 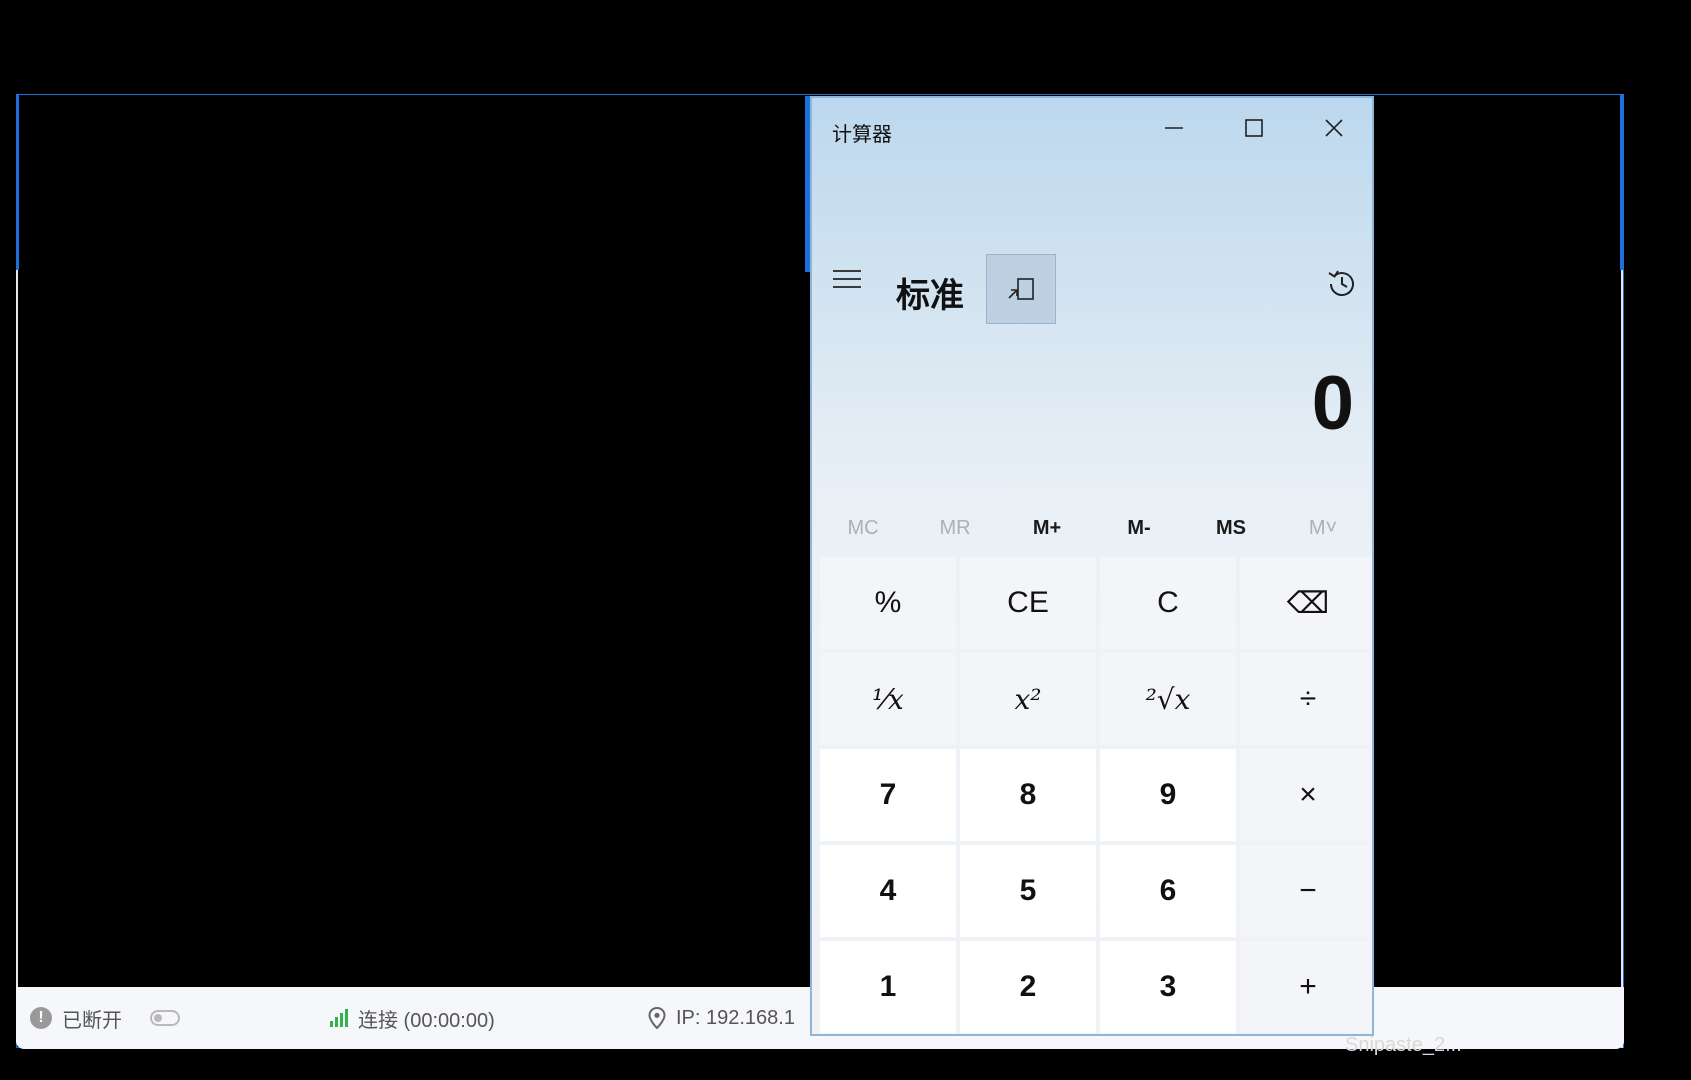 I want to click on memory-recall-button: MR, so click(x=955, y=528).